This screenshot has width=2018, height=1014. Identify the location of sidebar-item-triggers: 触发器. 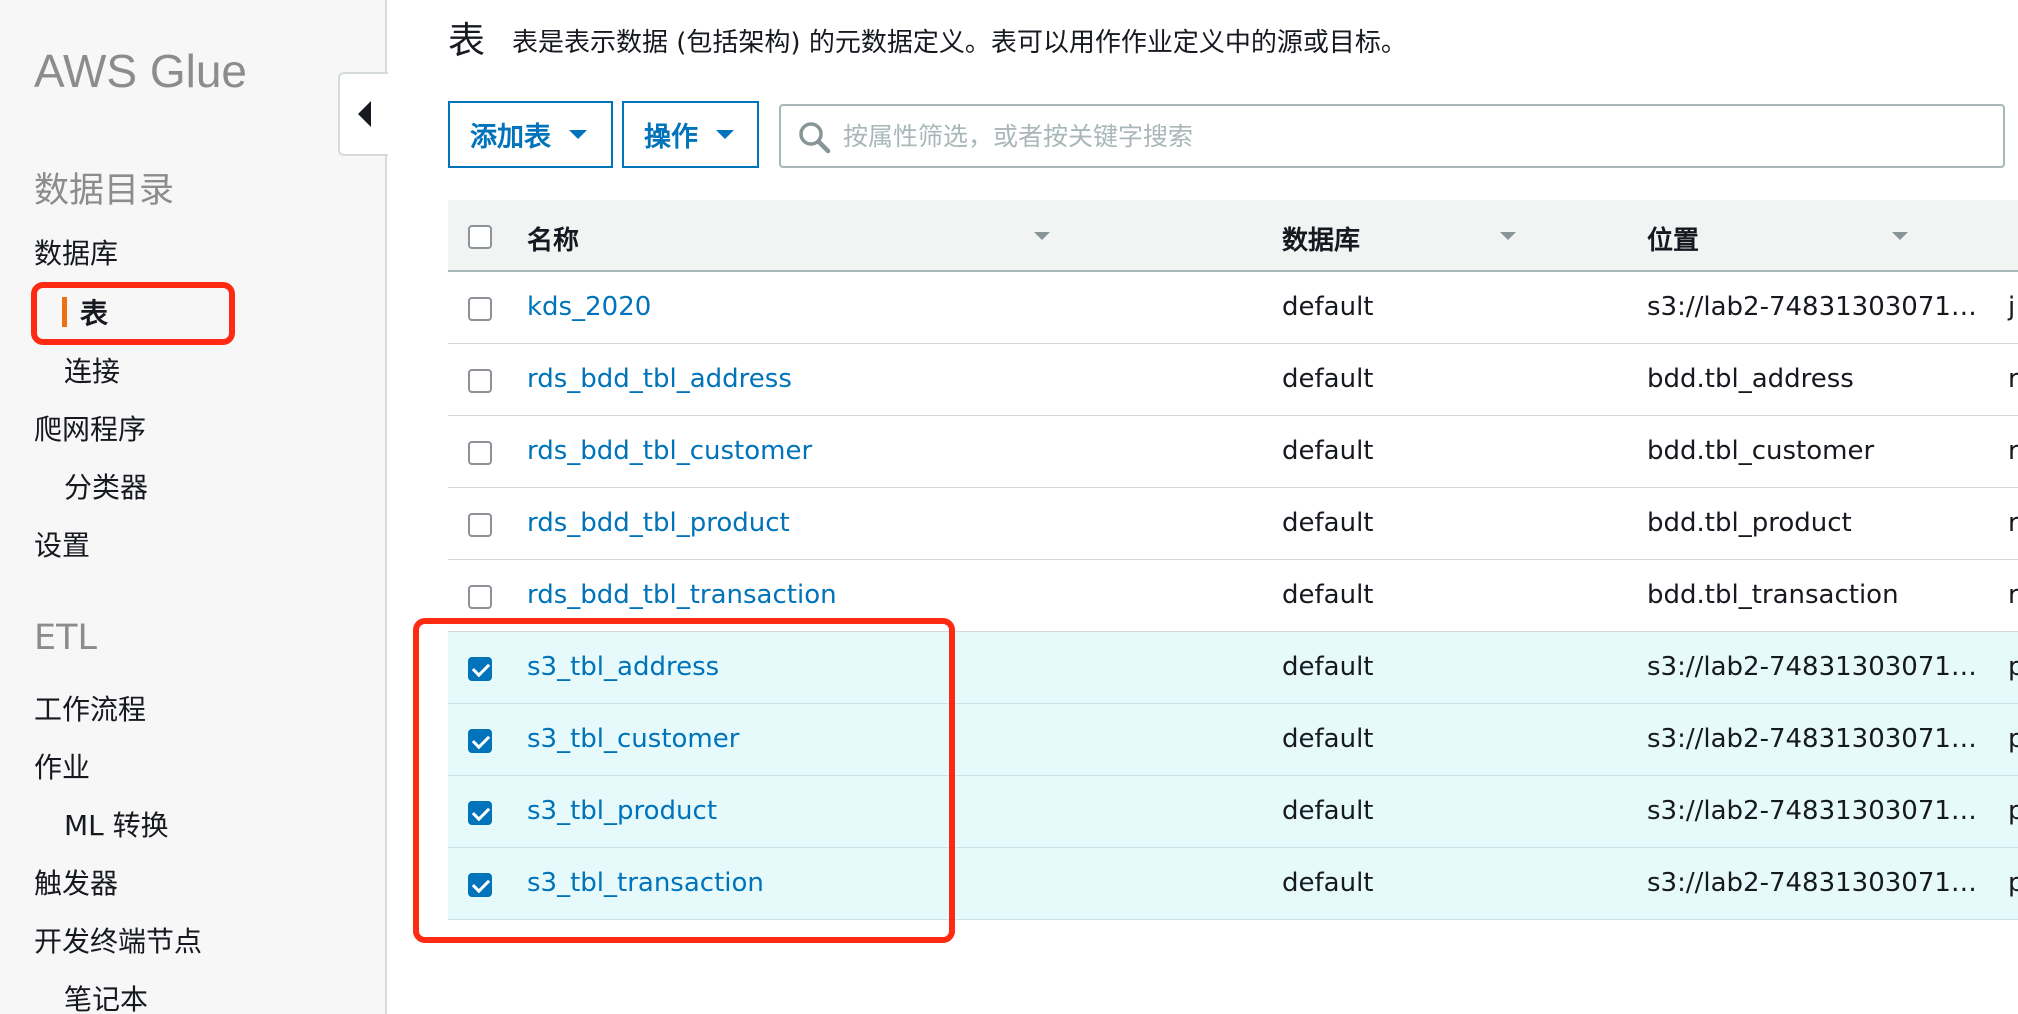
(76, 882).